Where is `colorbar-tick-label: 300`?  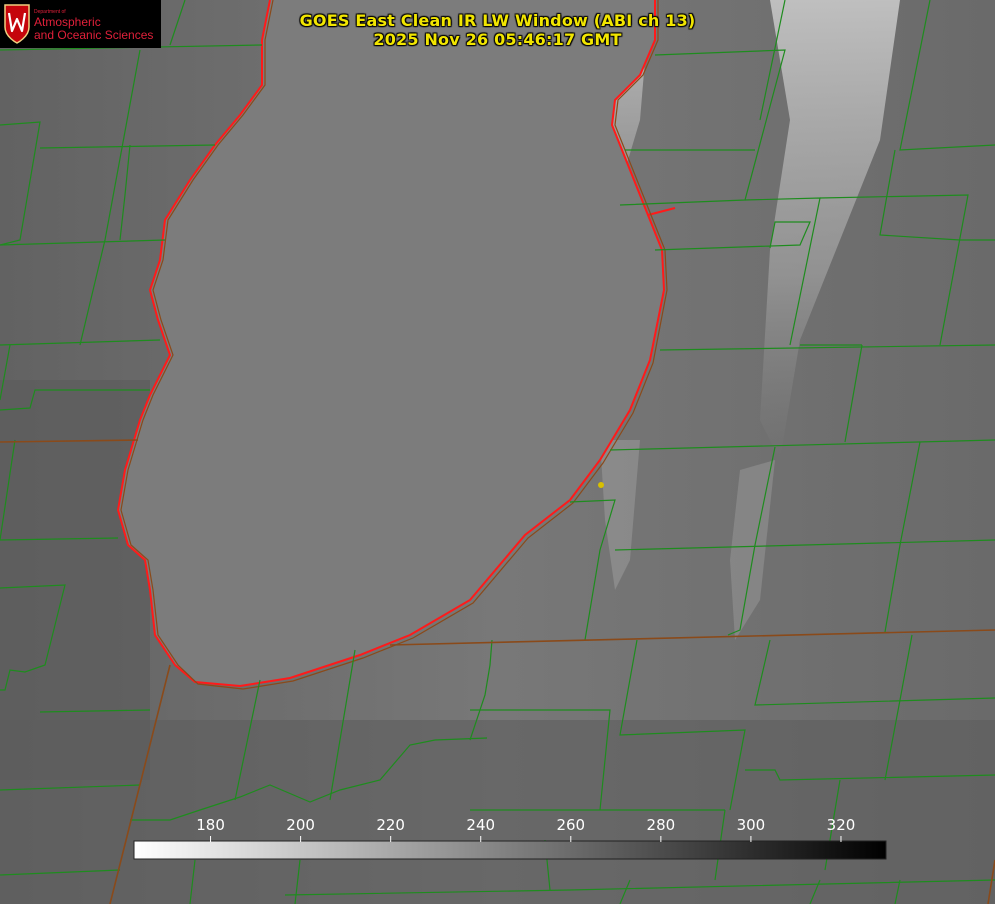 colorbar-tick-label: 300 is located at coordinates (751, 825).